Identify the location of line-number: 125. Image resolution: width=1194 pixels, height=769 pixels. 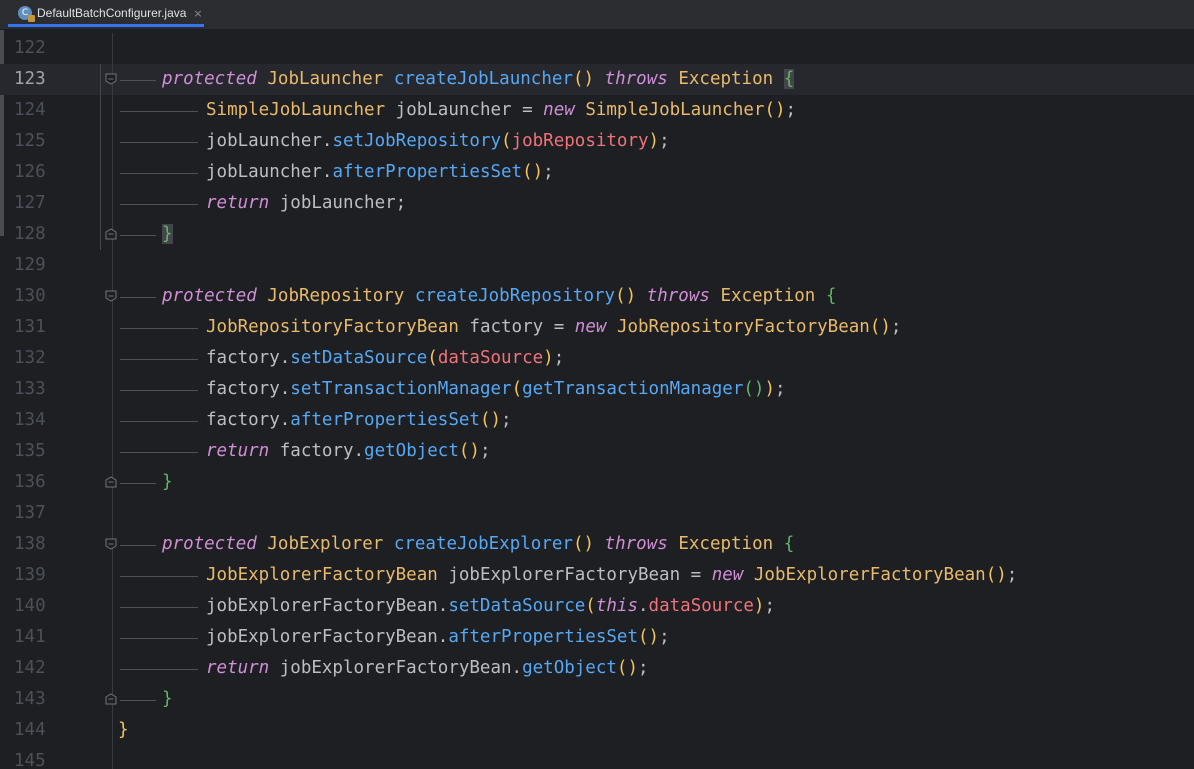
(34, 141).